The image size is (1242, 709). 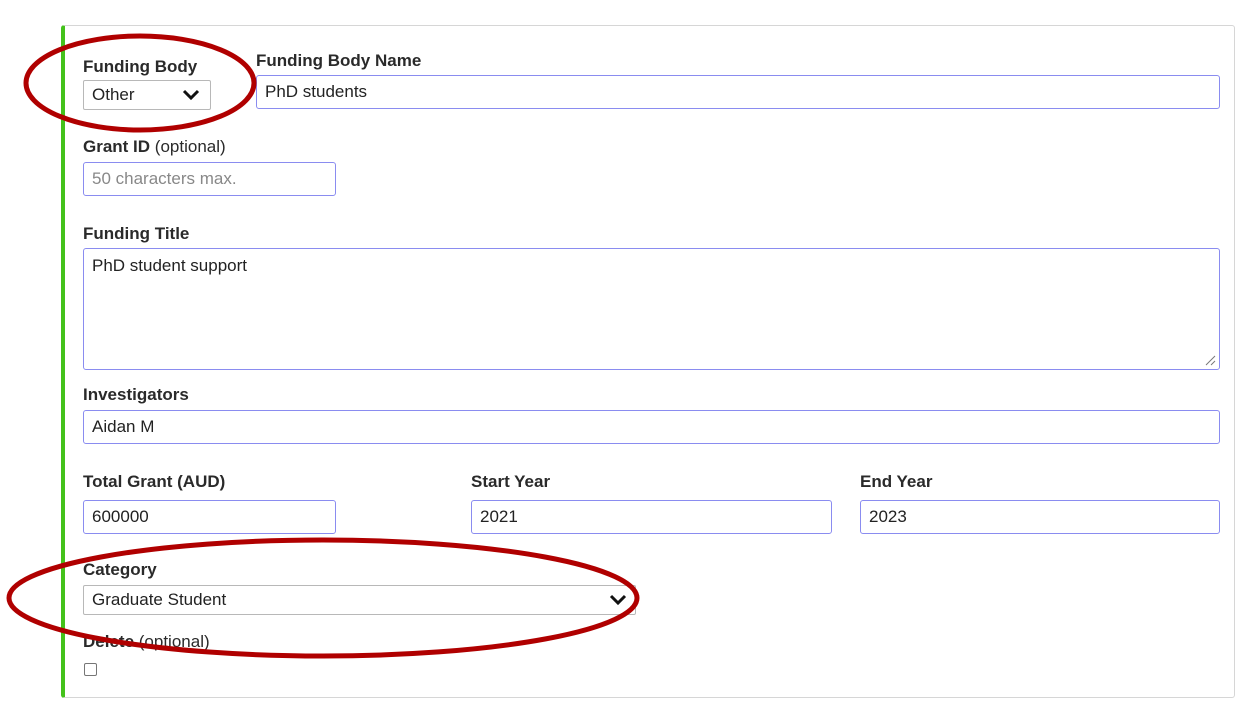 I want to click on delete-optional-text: (optional), so click(x=174, y=641).